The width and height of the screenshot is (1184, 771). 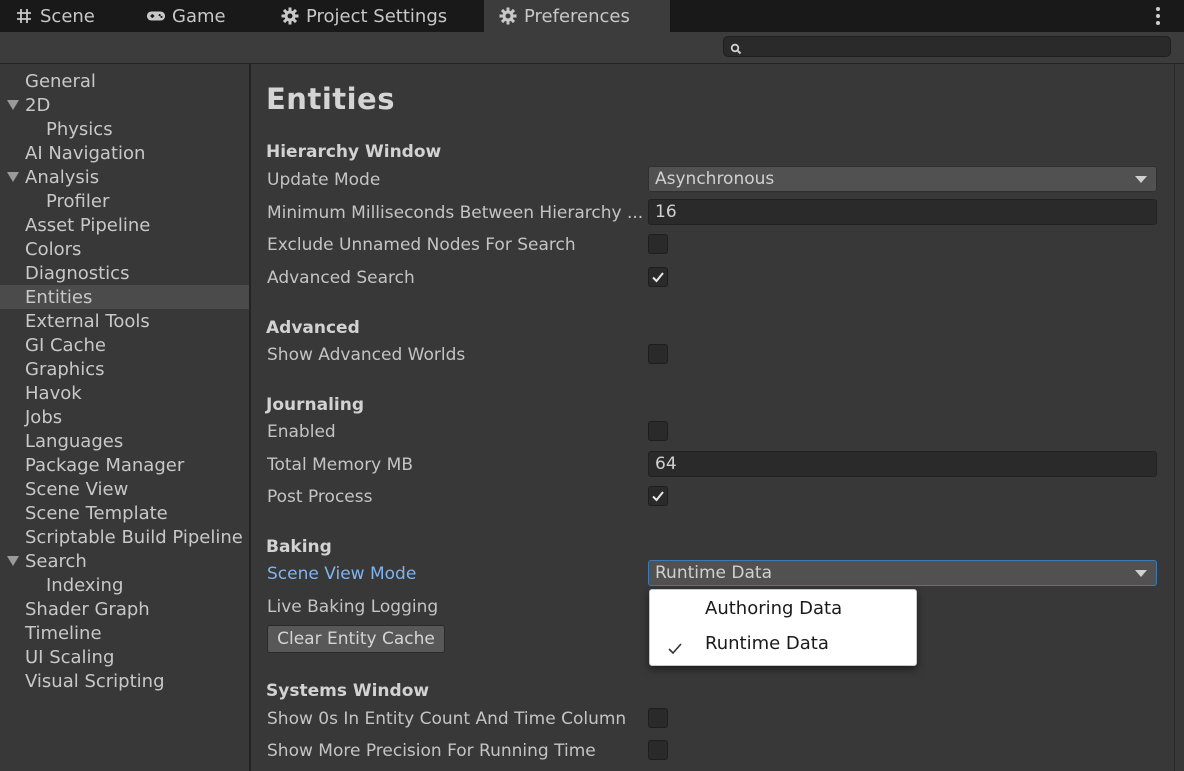 I want to click on sidebar-item-label: UI Scaling, so click(x=70, y=657).